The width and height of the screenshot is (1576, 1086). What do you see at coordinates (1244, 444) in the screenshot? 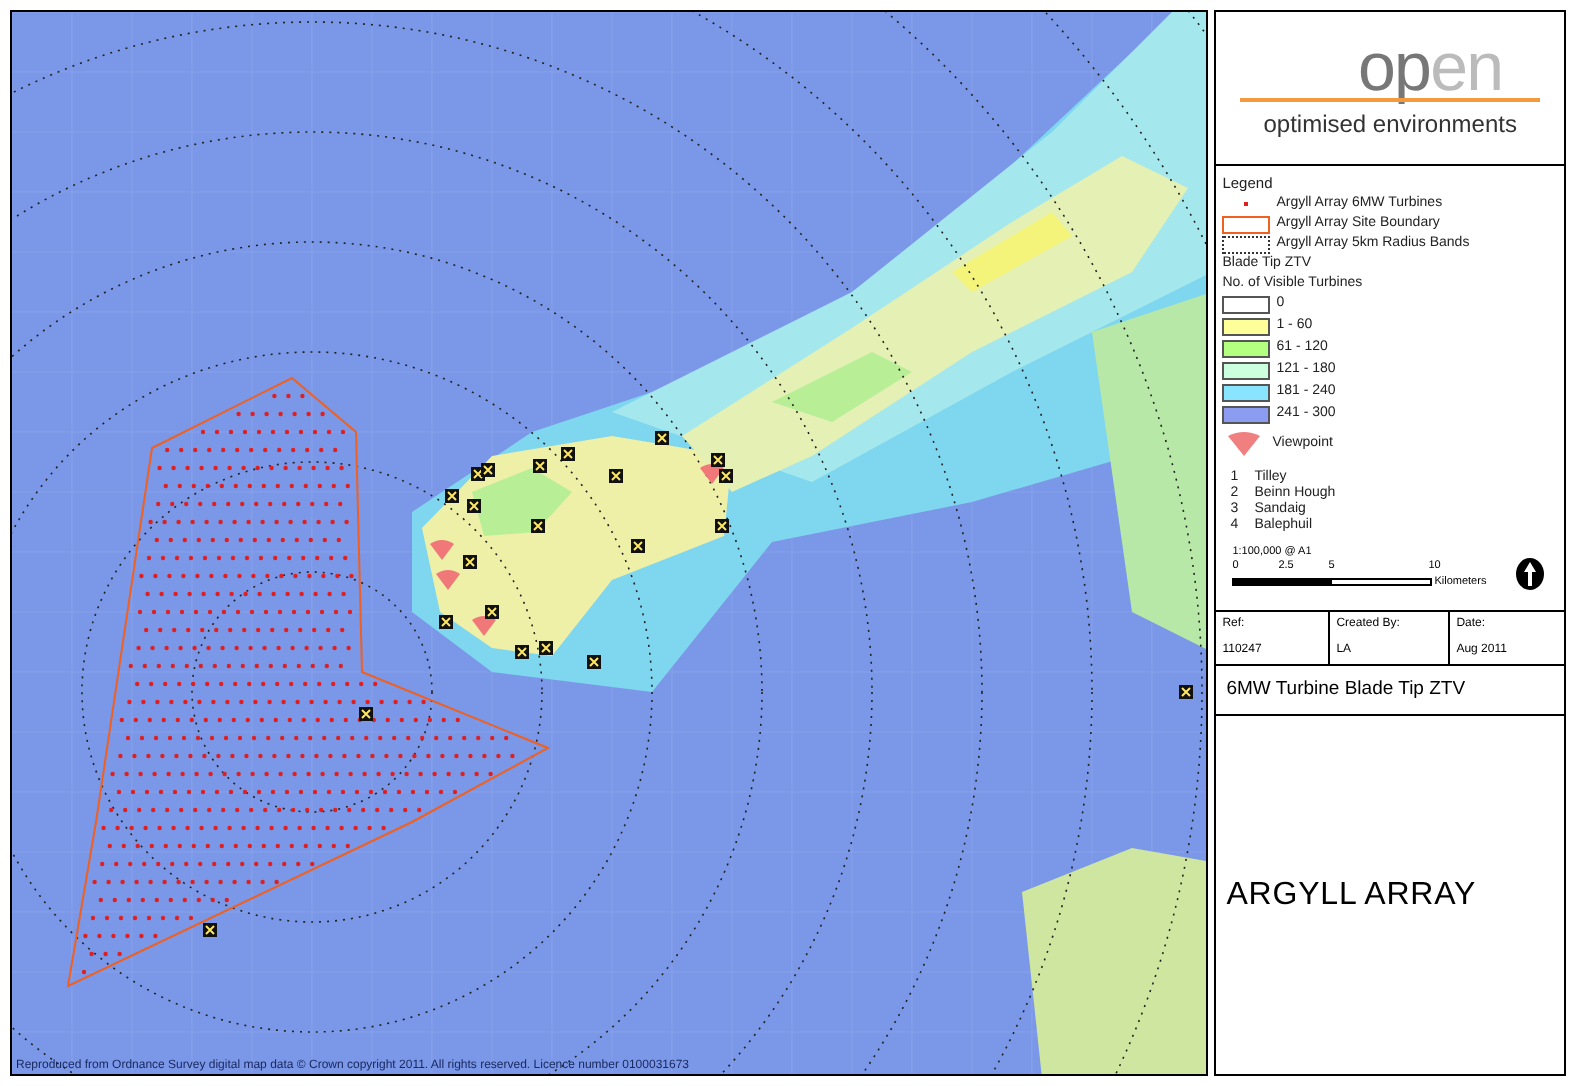
I see `viewpoint-icon` at bounding box center [1244, 444].